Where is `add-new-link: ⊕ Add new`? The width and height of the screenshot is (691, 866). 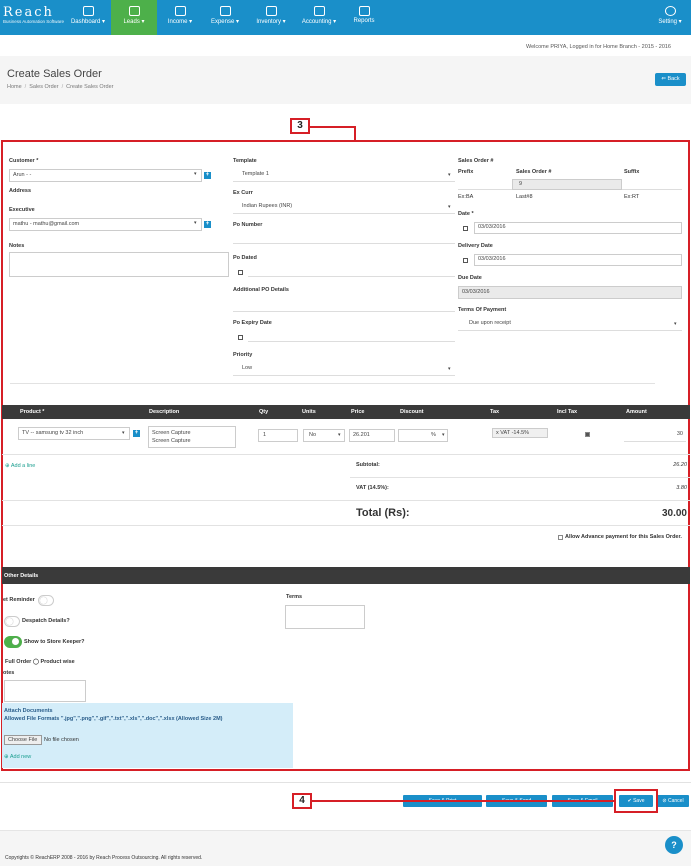
add-new-link: ⊕ Add new is located at coordinates (17, 757).